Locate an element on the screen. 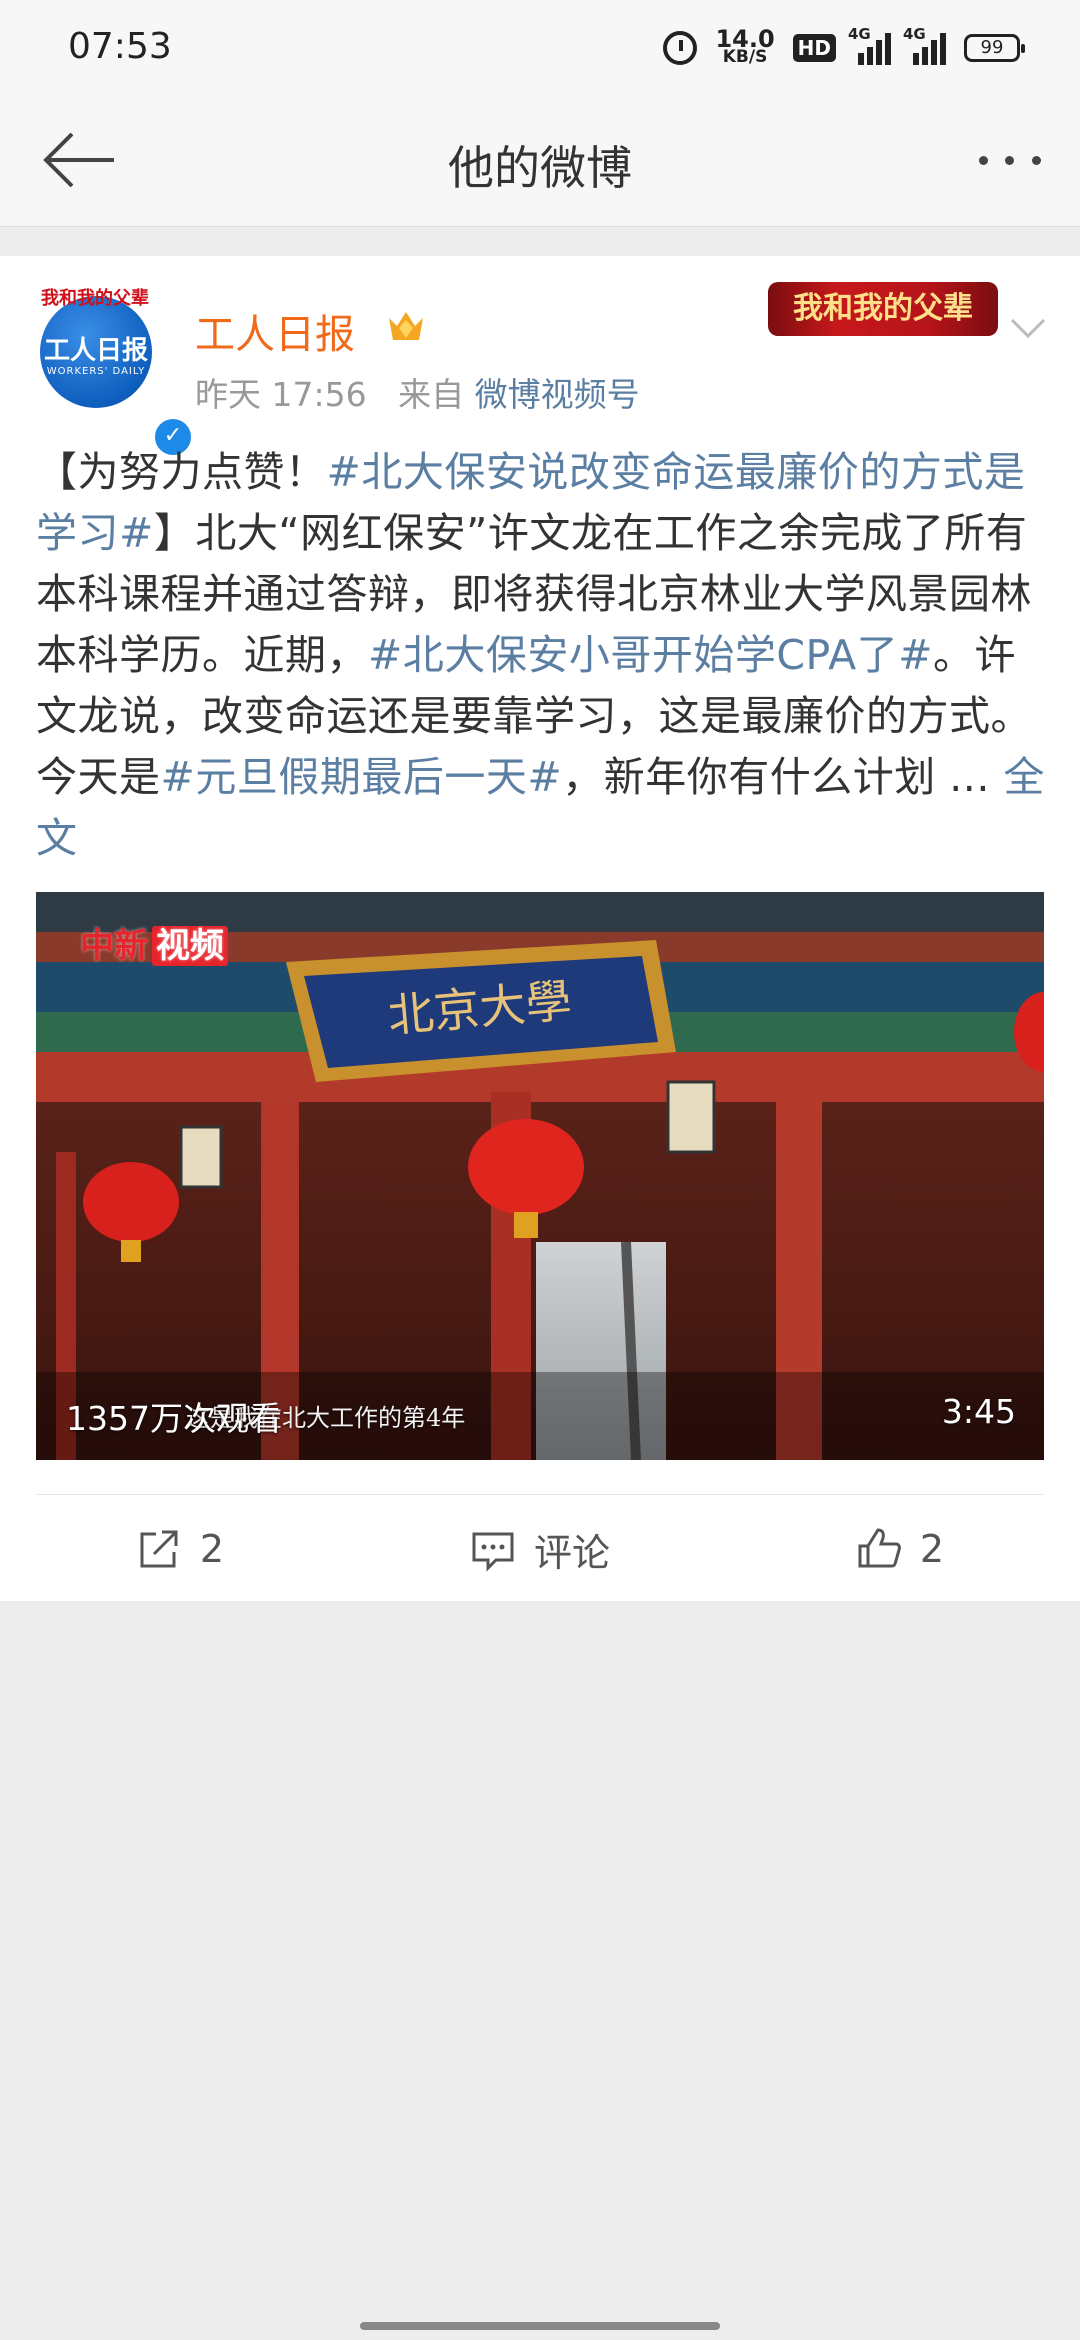 Image resolution: width=1080 pixels, height=2340 pixels. chevron-down-icon is located at coordinates (1028, 327).